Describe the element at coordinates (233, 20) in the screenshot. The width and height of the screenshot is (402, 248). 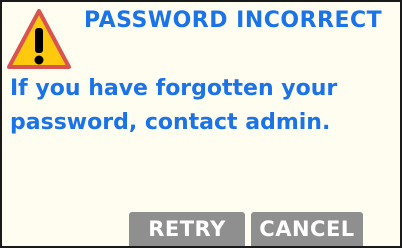
I see `dialog-title: PASSWORD INCORRECT` at that location.